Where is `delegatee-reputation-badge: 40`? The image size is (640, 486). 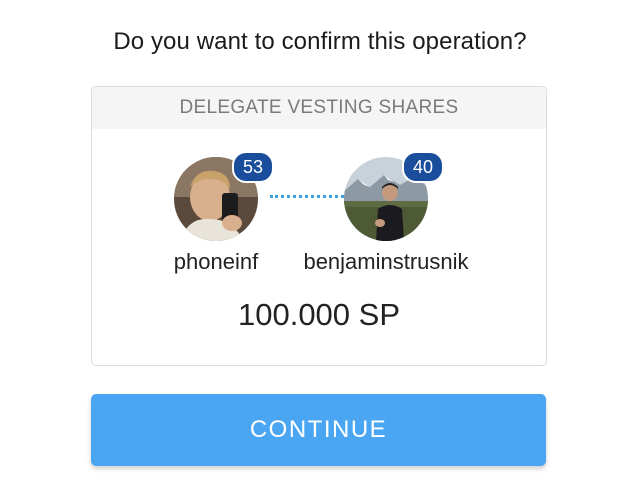 delegatee-reputation-badge: 40 is located at coordinates (423, 167).